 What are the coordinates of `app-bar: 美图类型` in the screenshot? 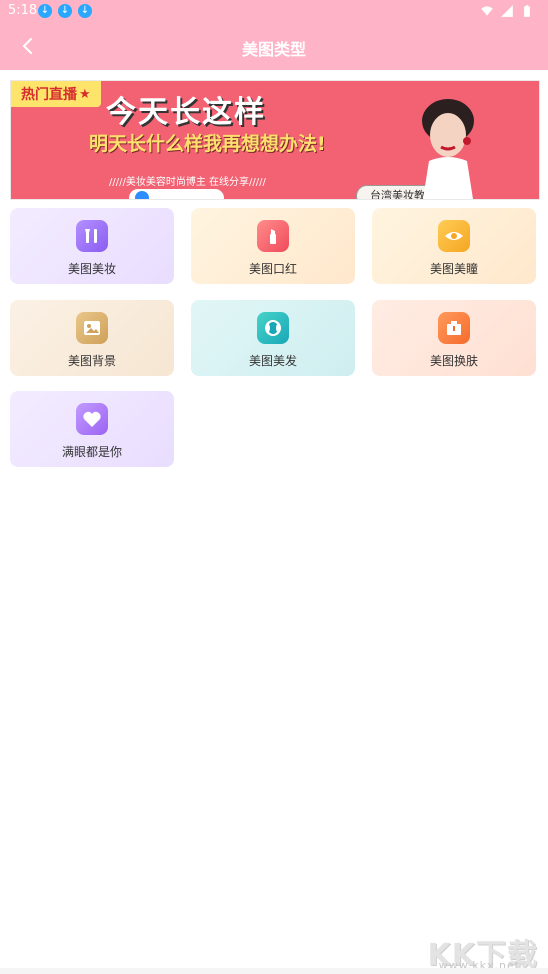 It's located at (274, 46).